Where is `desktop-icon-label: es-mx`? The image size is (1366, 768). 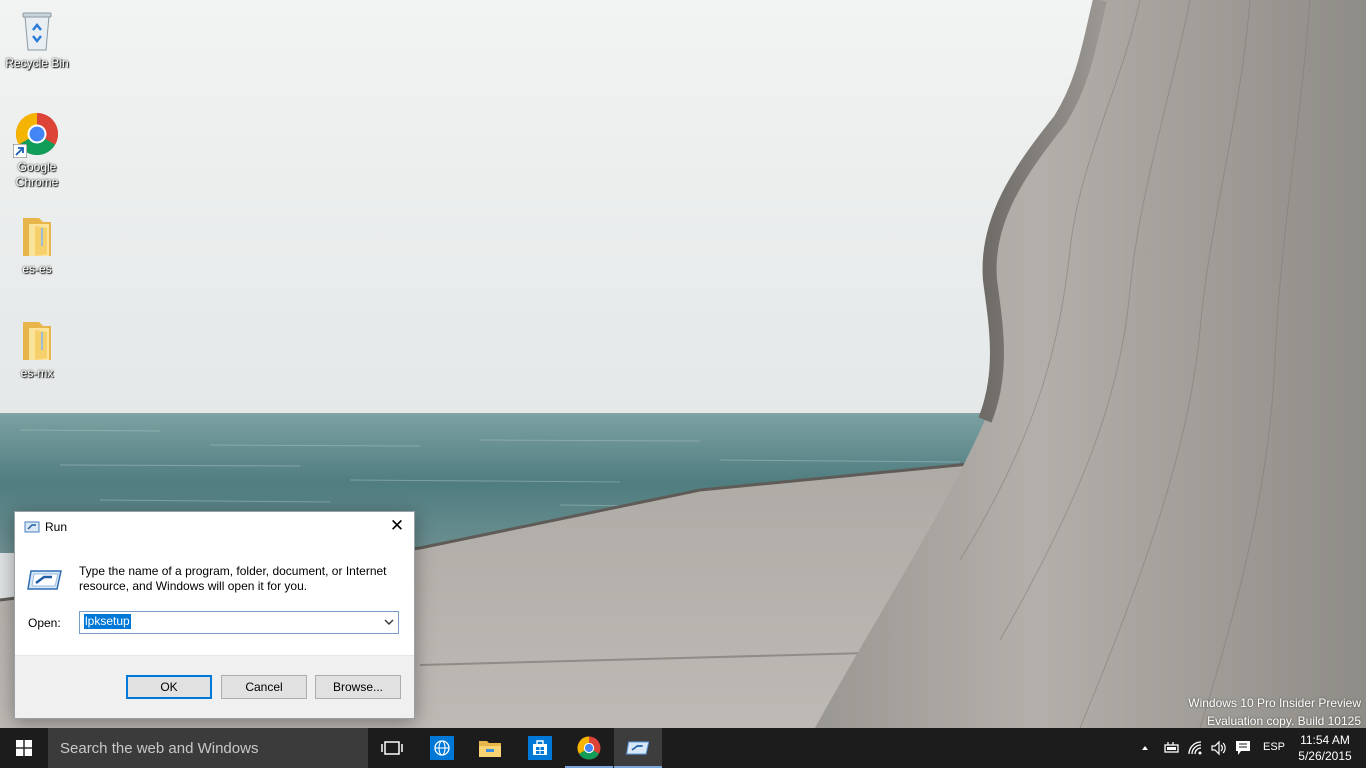
desktop-icon-label: es-mx is located at coordinates (37, 373).